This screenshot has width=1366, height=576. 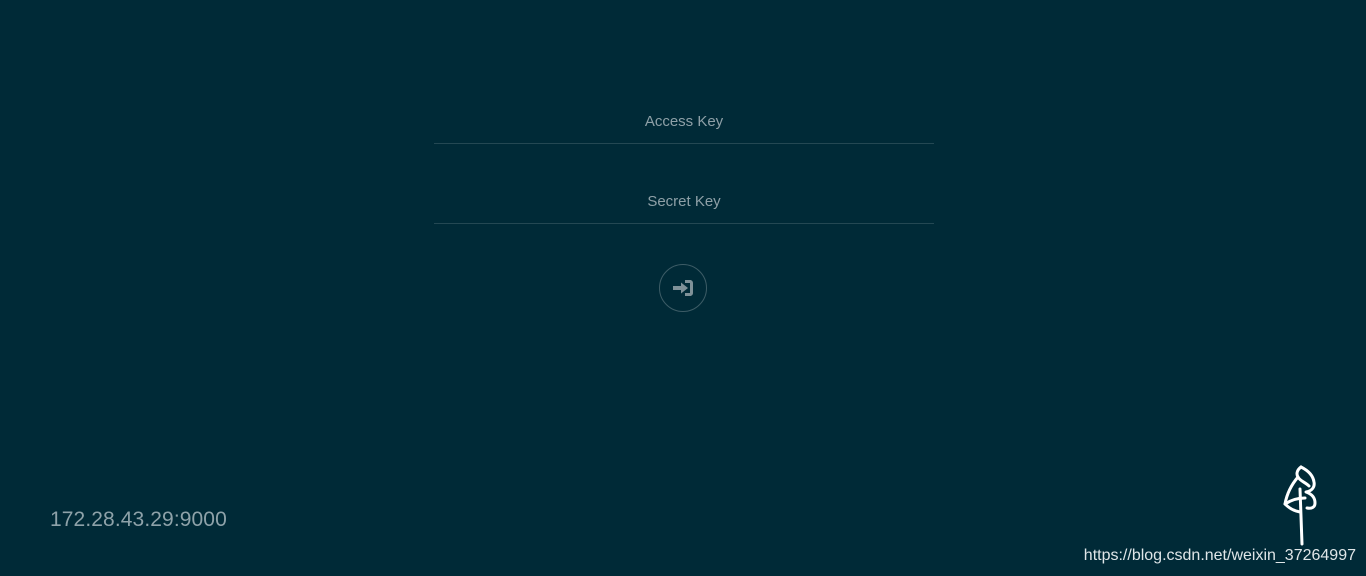 I want to click on sign-in-button, so click(x=683, y=288).